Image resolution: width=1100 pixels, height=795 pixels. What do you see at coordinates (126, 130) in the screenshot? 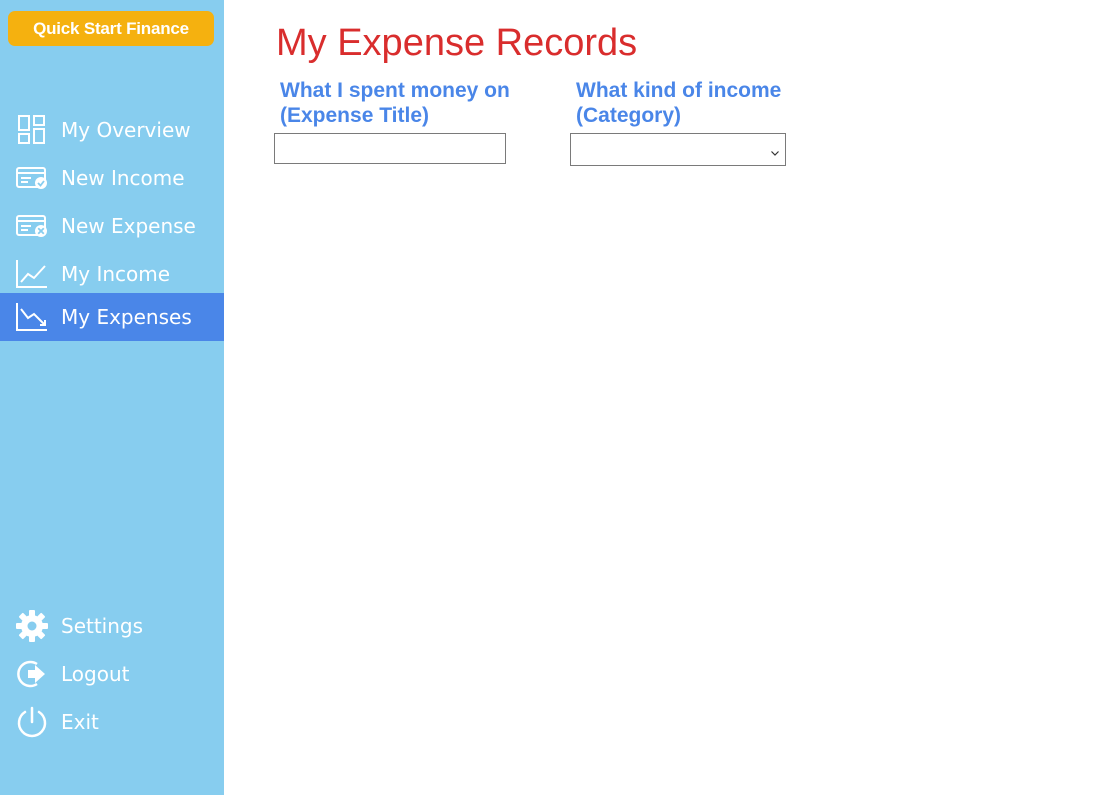
I see `sidebar-item-label: My Overview` at bounding box center [126, 130].